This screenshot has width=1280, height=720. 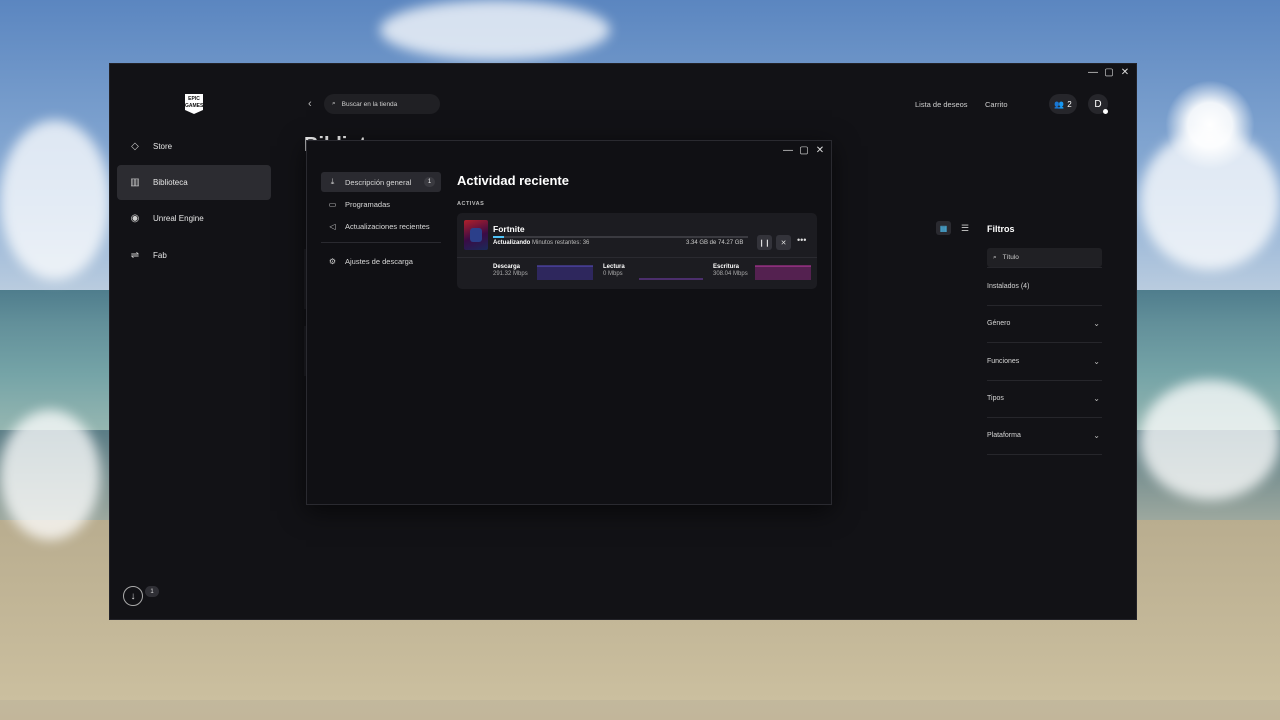 I want to click on stat-label: Descarga, so click(x=507, y=267).